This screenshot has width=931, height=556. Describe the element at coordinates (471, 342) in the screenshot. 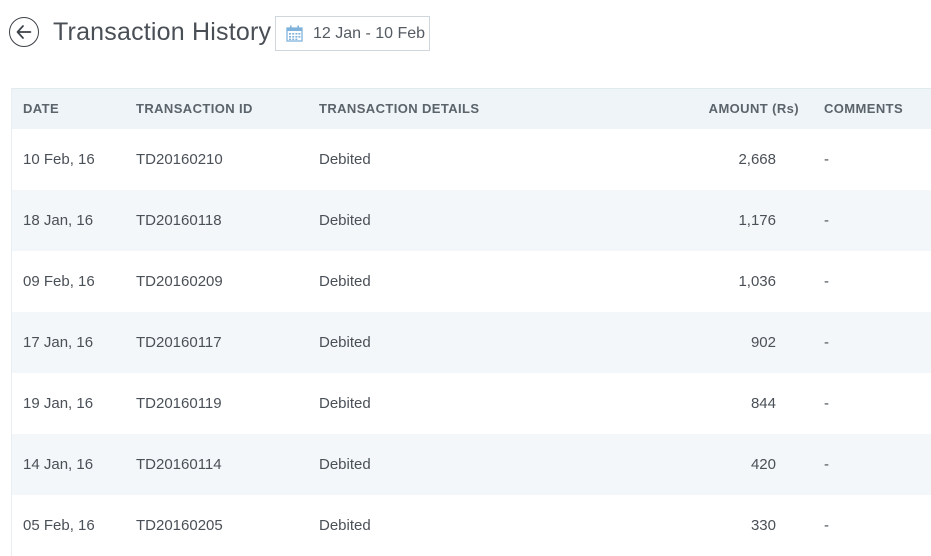

I see `table-row: 17 Jan, 16 TD20160117 Debited 902 -` at that location.